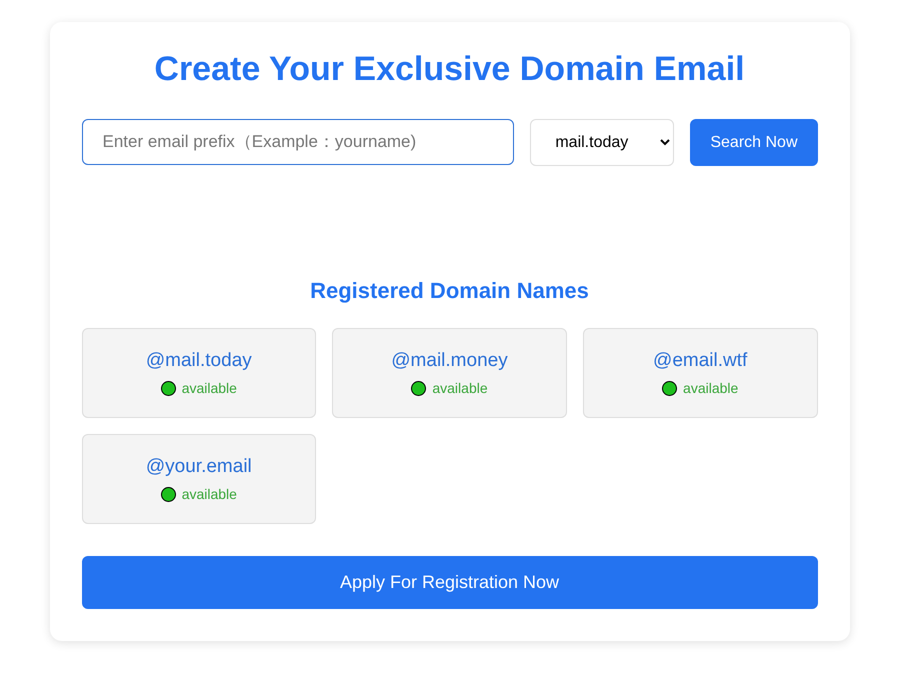 The image size is (899, 677). I want to click on page-title: Create Your Exclusive Domain Email, so click(449, 69).